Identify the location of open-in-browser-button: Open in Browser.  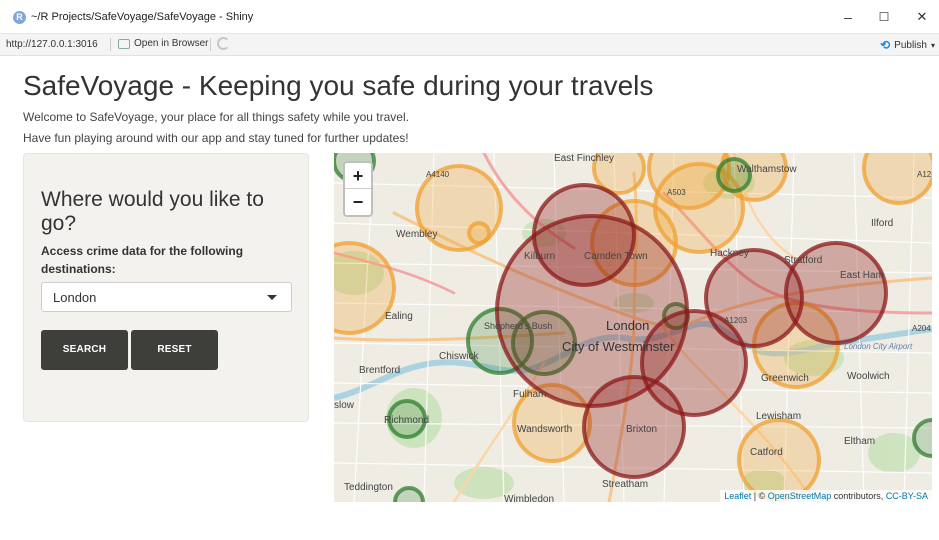
(163, 43).